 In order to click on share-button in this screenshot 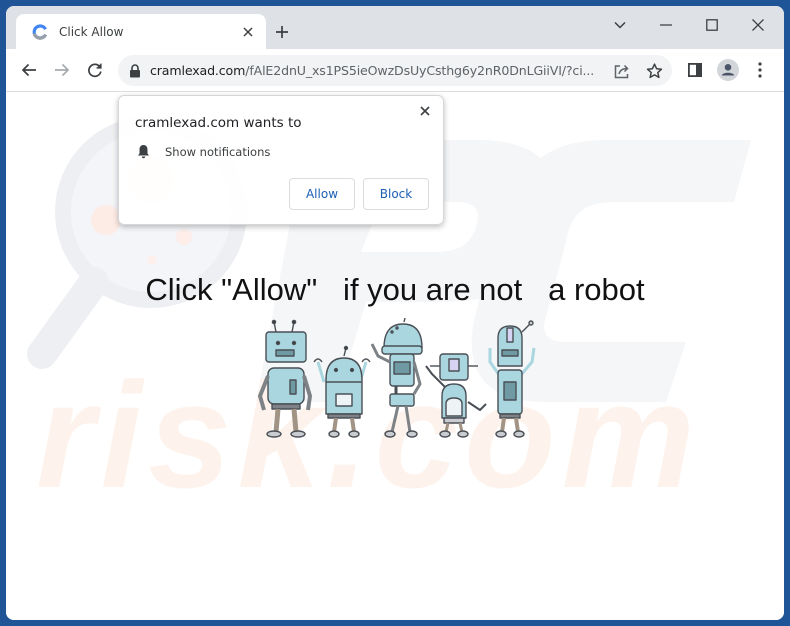, I will do `click(622, 71)`.